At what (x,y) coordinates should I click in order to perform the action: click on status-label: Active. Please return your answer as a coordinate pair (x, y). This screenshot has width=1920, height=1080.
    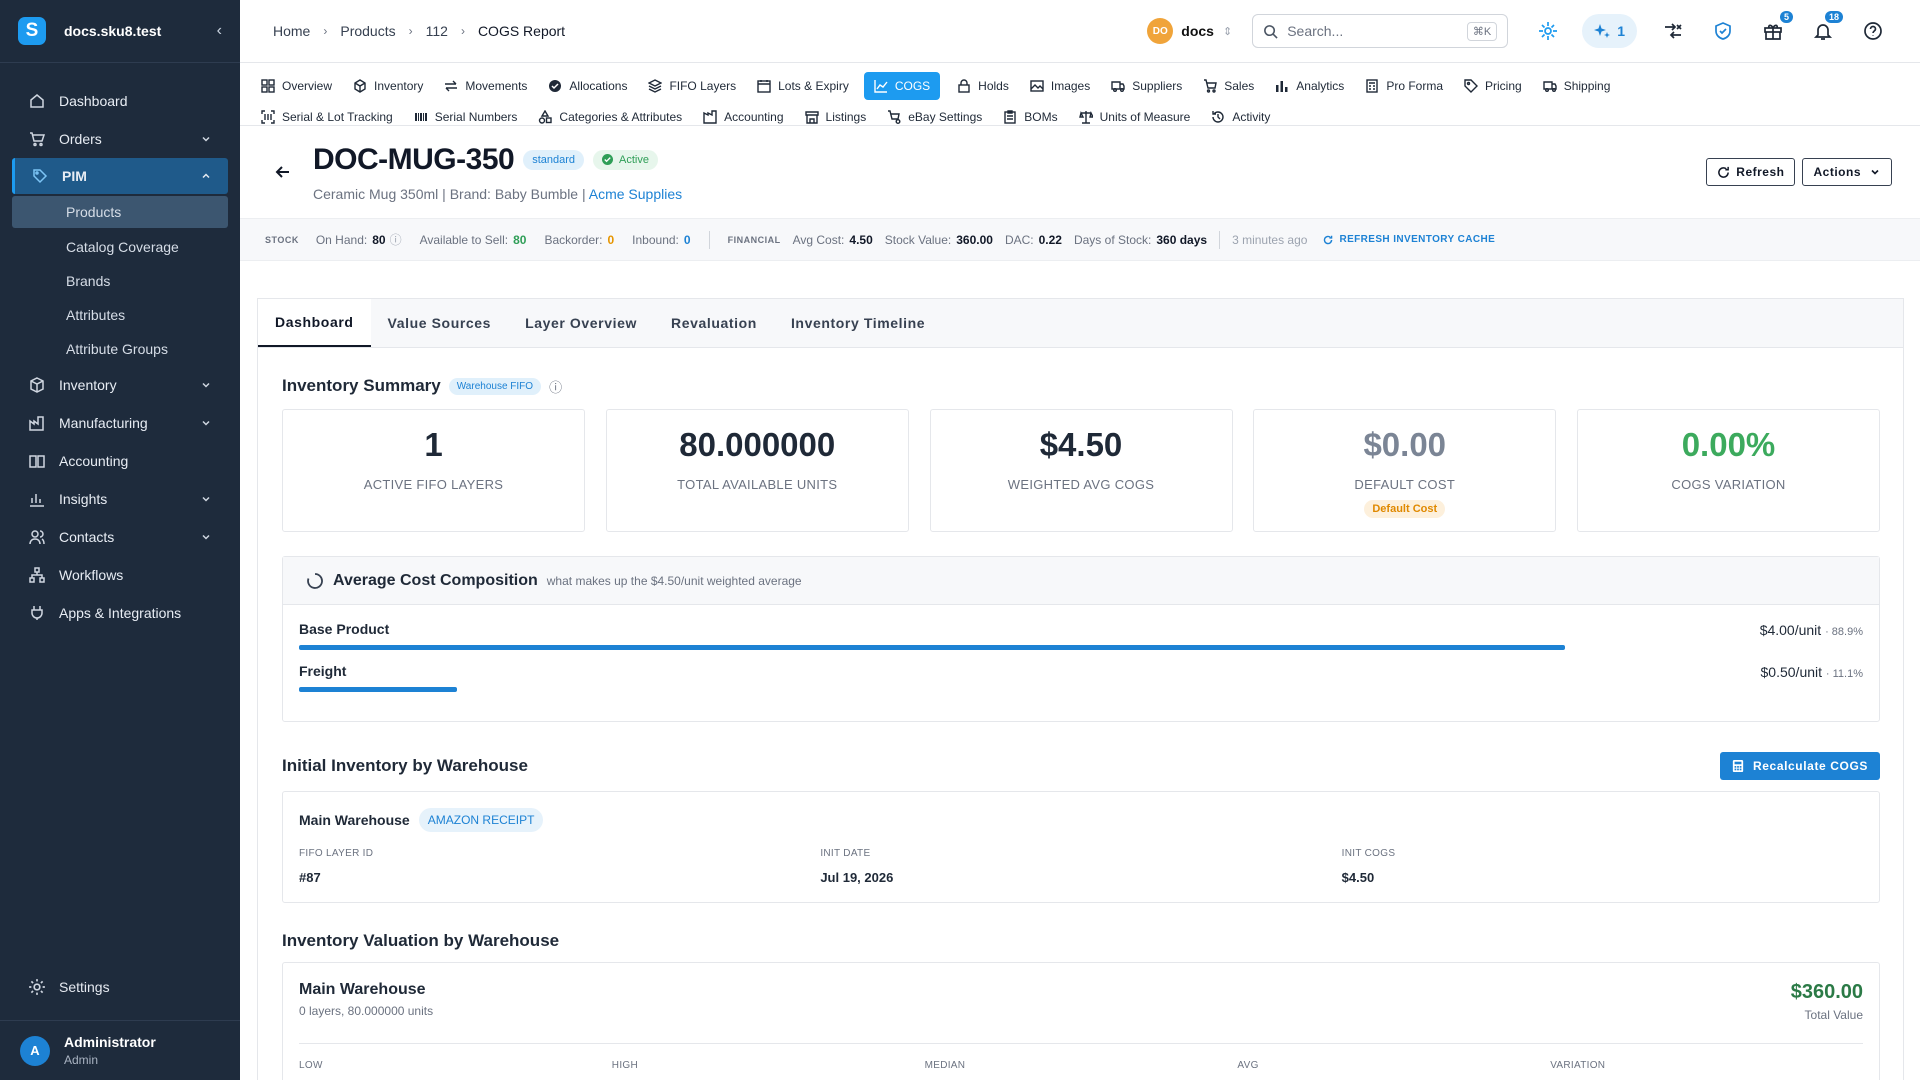
    Looking at the image, I should click on (634, 159).